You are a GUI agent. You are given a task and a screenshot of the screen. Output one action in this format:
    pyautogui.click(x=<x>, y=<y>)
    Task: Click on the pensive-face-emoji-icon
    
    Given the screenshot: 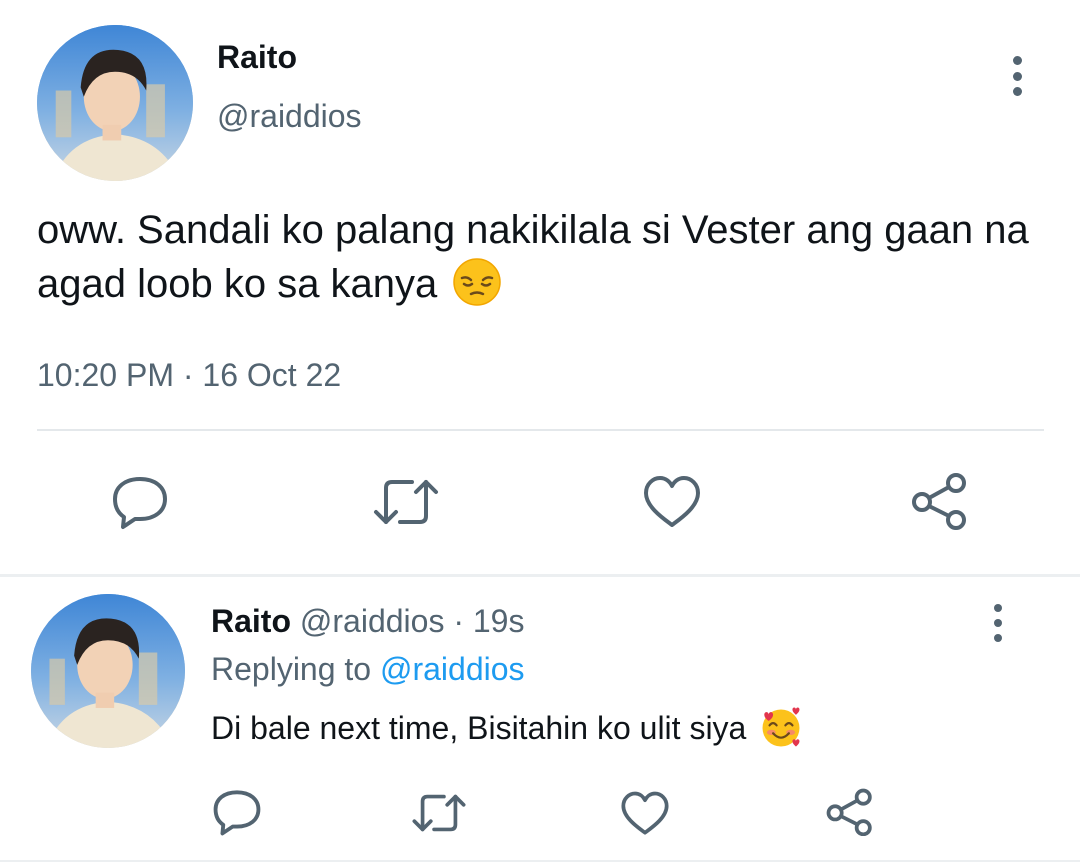 What is the action you would take?
    pyautogui.click(x=477, y=282)
    